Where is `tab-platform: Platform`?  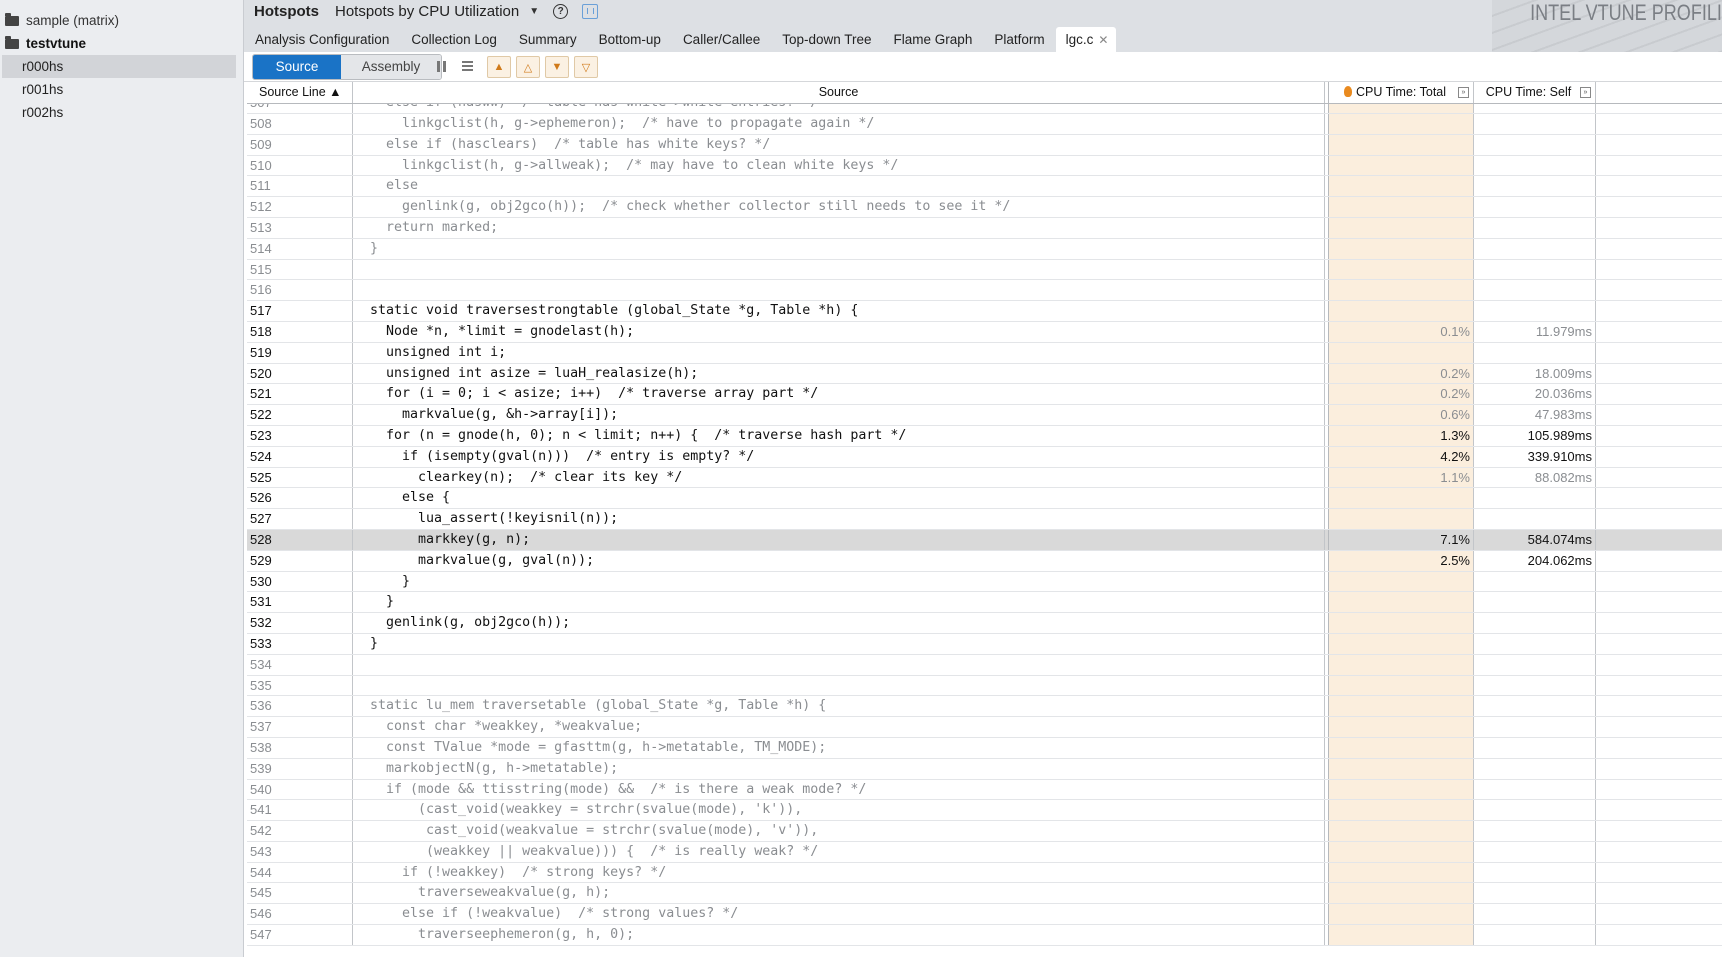
tab-platform: Platform is located at coordinates (1019, 39).